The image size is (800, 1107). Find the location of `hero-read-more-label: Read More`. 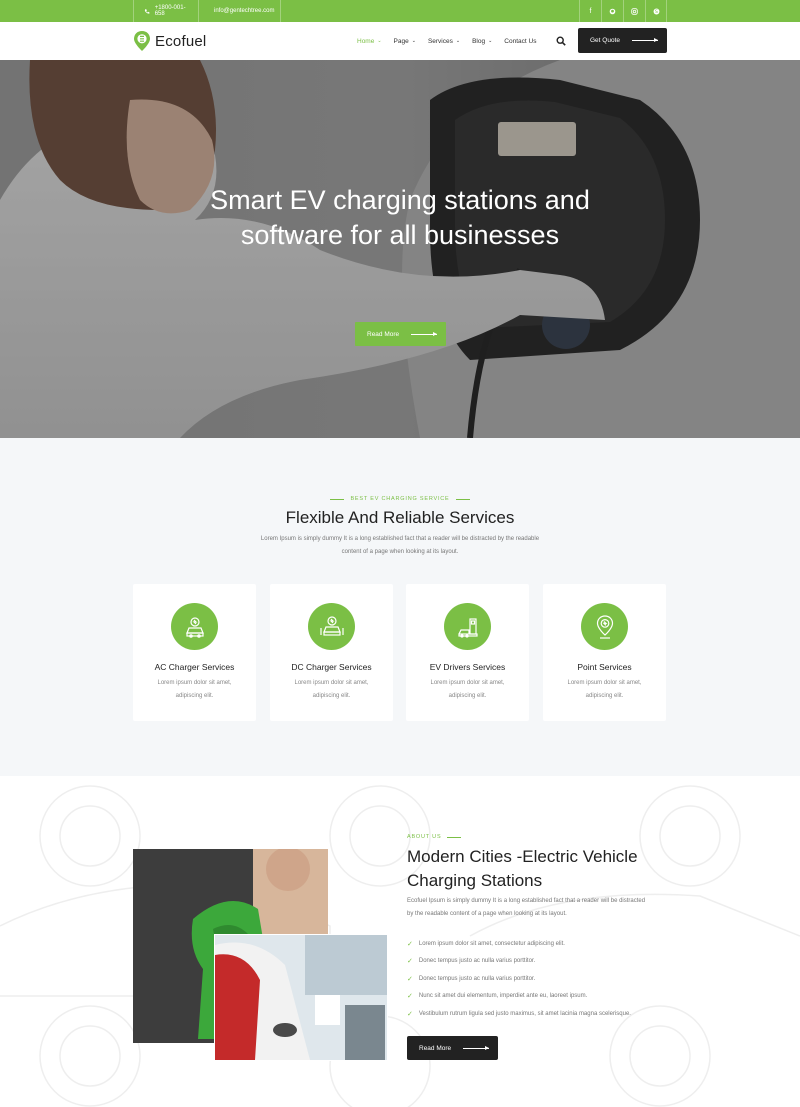

hero-read-more-label: Read More is located at coordinates (383, 334).